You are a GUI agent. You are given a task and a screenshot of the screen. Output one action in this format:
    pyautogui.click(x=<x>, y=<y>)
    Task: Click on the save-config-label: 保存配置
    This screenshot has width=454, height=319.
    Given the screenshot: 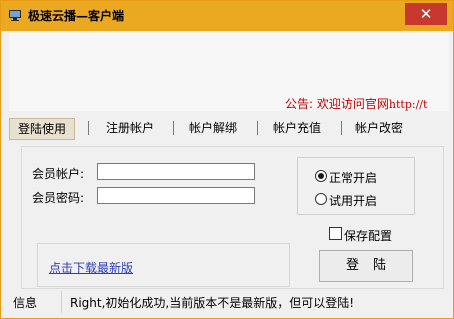 What is the action you would take?
    pyautogui.click(x=368, y=236)
    